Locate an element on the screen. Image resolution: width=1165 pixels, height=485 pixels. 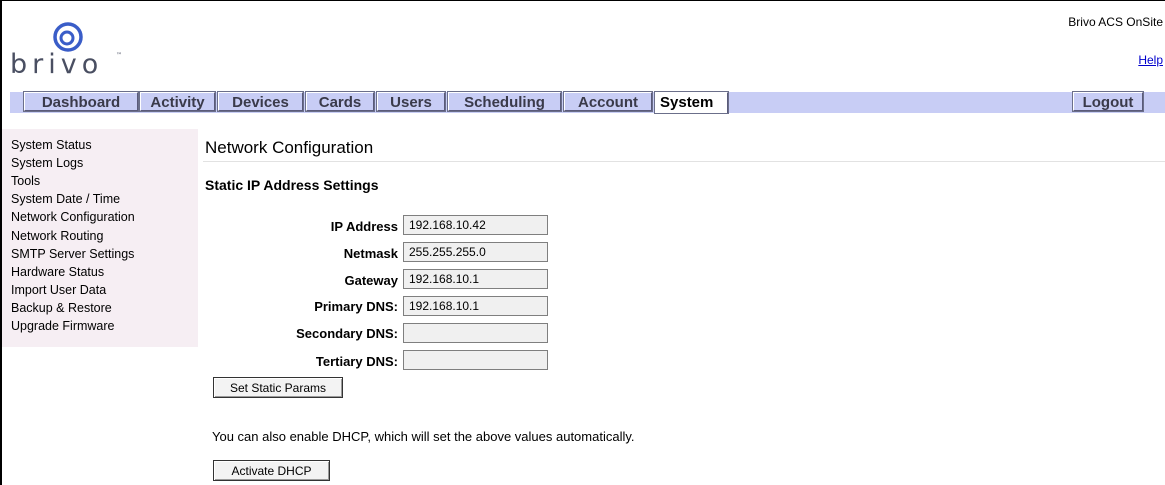
tab-devices: Devices is located at coordinates (260, 101).